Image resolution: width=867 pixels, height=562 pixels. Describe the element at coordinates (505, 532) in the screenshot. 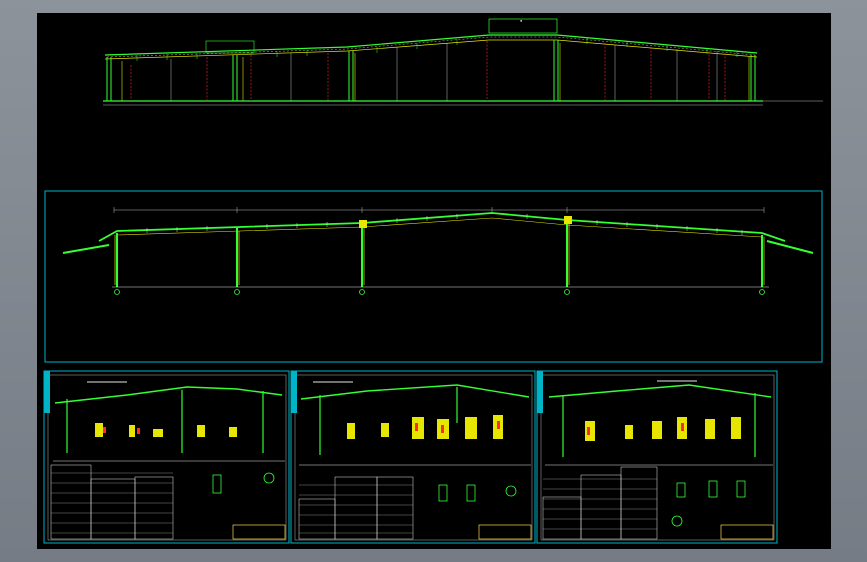

I see `sheet-2-title-block` at that location.